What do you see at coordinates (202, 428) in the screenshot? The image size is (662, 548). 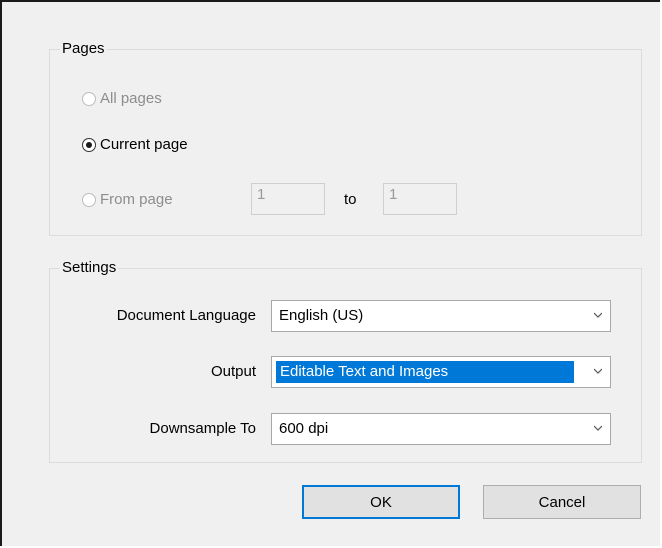 I see `downsample-label: Downsample To` at bounding box center [202, 428].